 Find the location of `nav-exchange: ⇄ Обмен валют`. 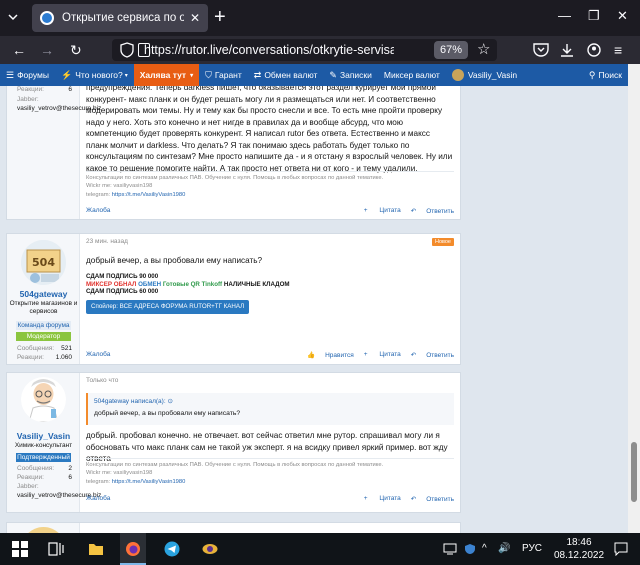

nav-exchange: ⇄ Обмен валют is located at coordinates (286, 75).